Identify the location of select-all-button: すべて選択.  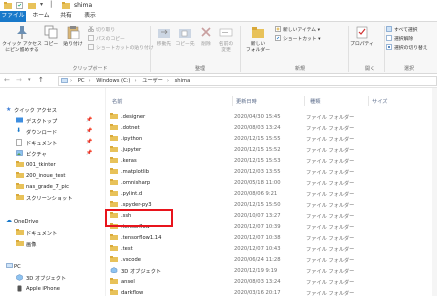
(401, 29).